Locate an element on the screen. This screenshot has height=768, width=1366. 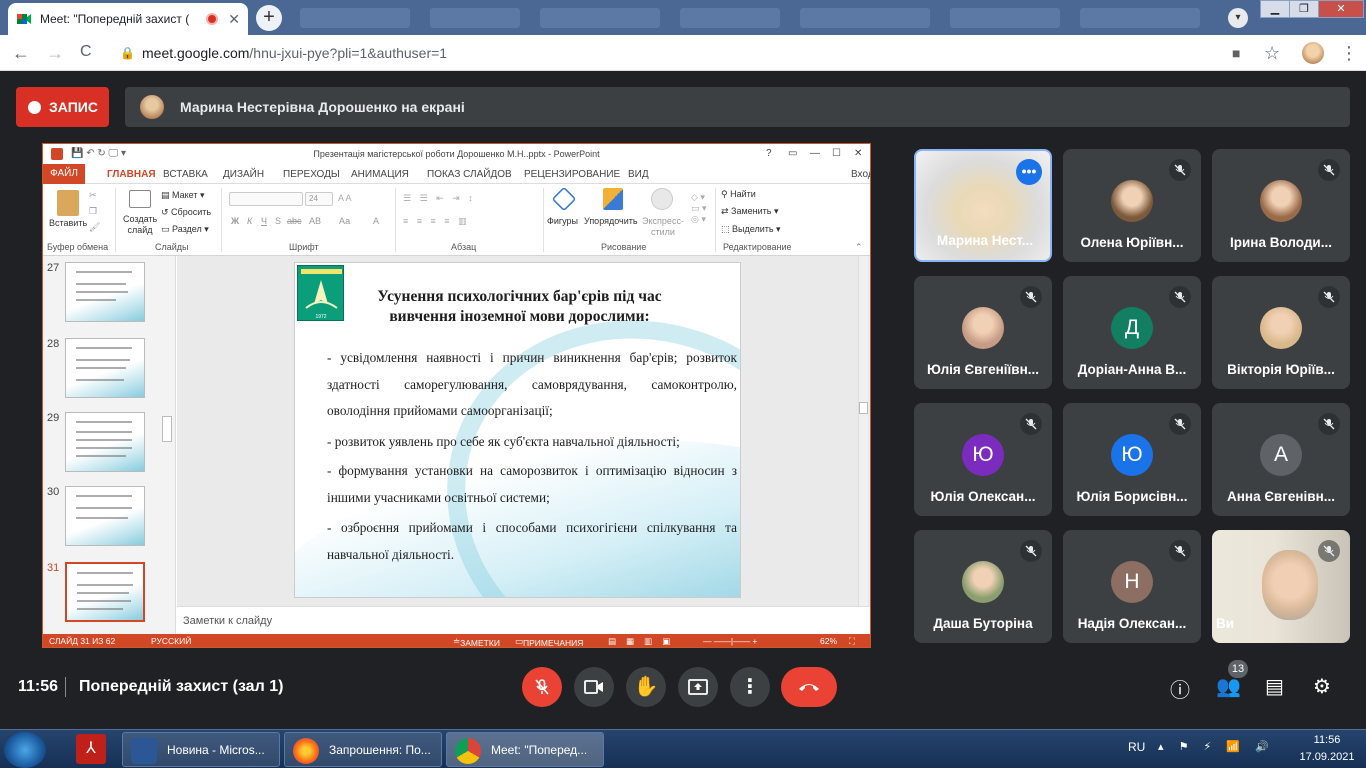
profile-avatar is located at coordinates (1313, 53).